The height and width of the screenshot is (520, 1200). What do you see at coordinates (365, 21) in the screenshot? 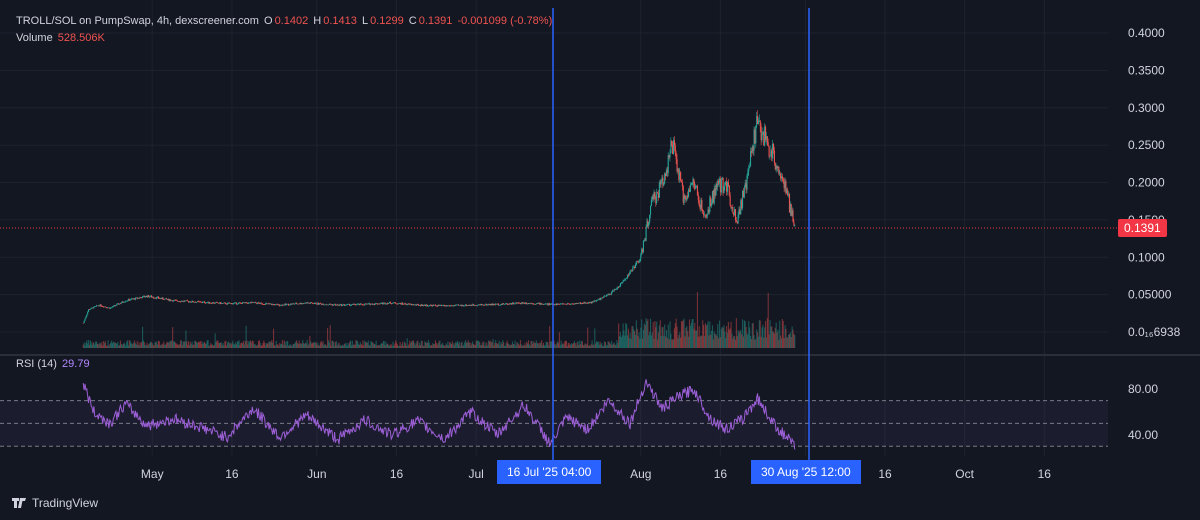
I see `low-label: L` at bounding box center [365, 21].